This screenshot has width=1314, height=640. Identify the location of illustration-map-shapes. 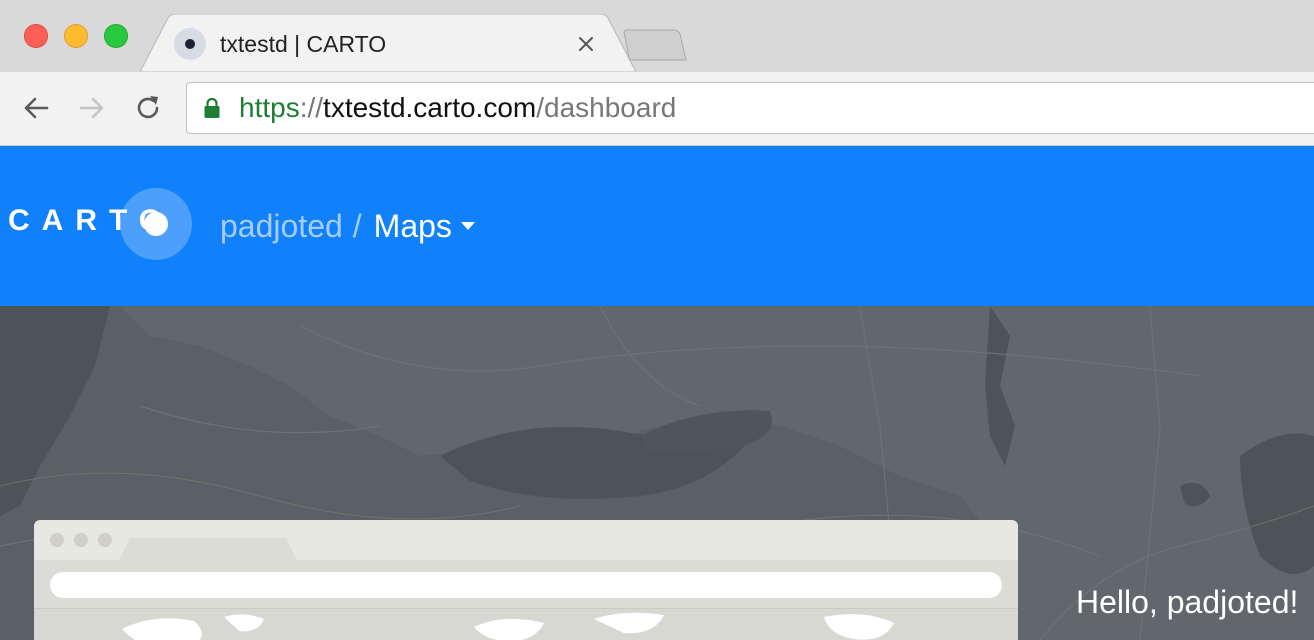
(508, 626).